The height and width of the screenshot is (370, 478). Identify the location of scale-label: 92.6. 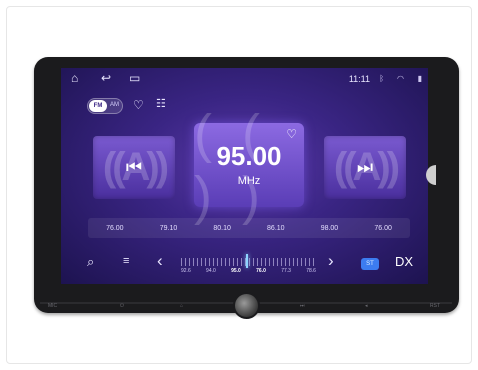
(186, 271).